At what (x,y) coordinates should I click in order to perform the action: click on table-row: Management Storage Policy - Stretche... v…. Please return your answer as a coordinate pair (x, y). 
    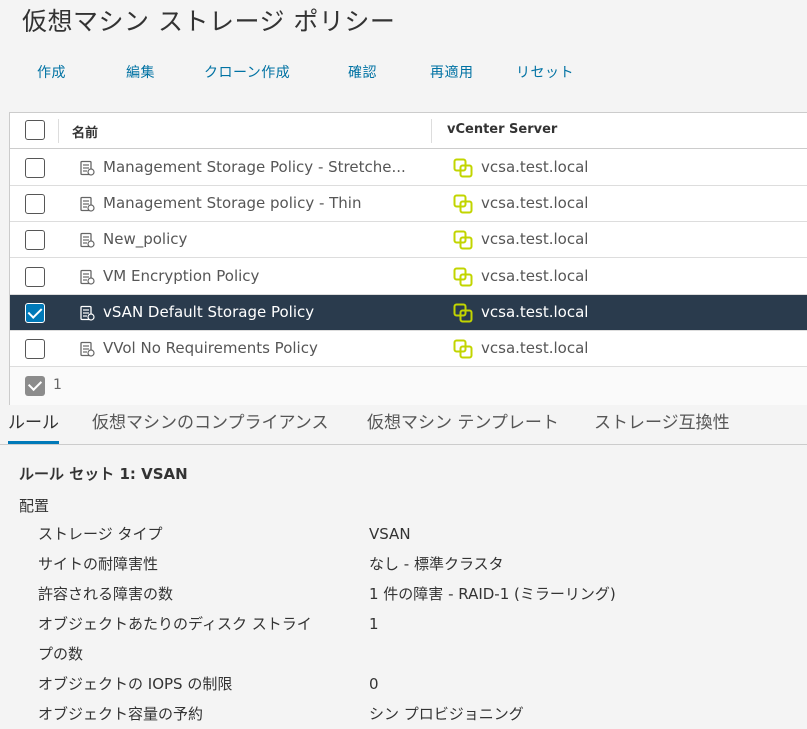
    Looking at the image, I should click on (408, 168).